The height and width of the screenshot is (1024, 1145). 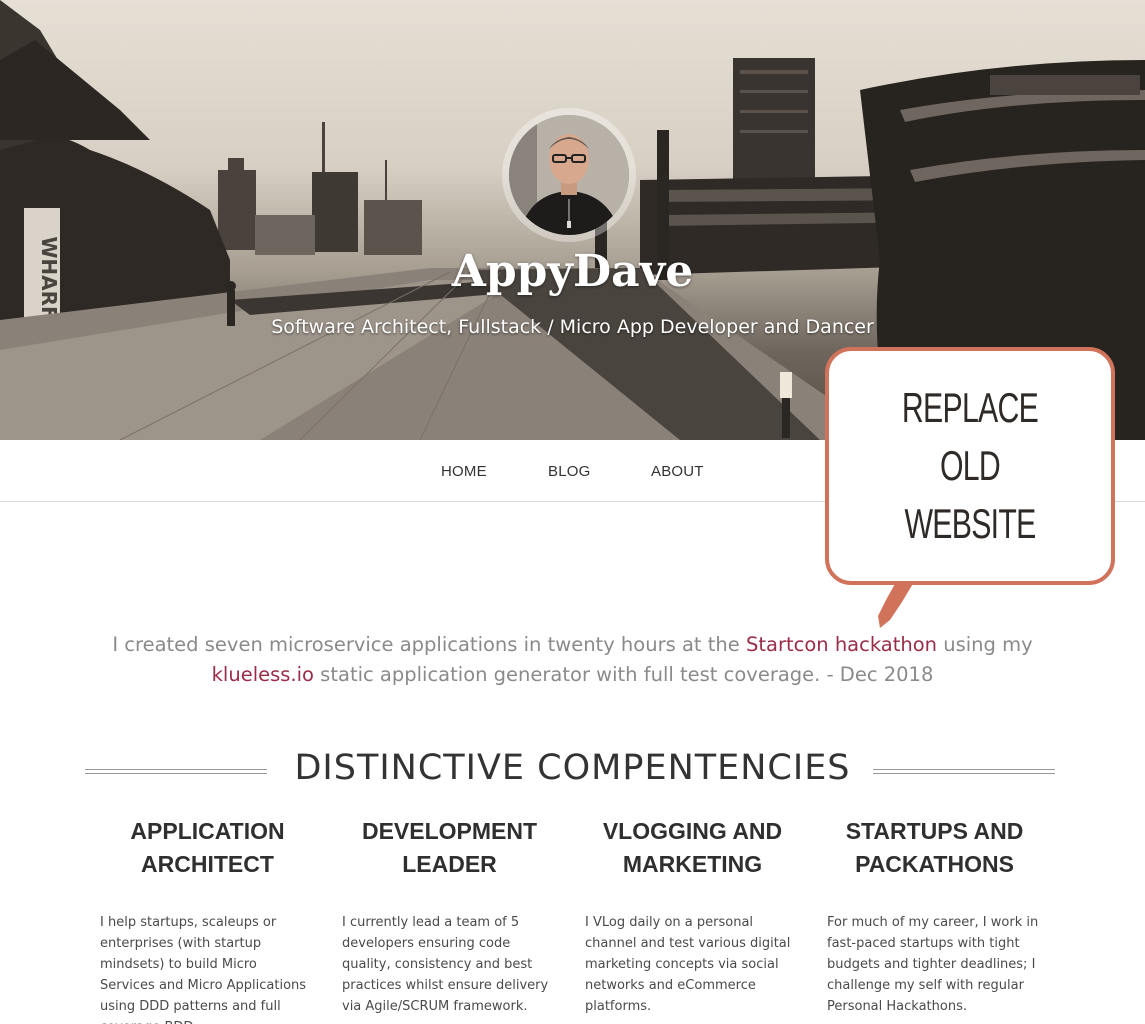 What do you see at coordinates (692, 847) in the screenshot?
I see `competency-title: VLOGGING AND MARKETING` at bounding box center [692, 847].